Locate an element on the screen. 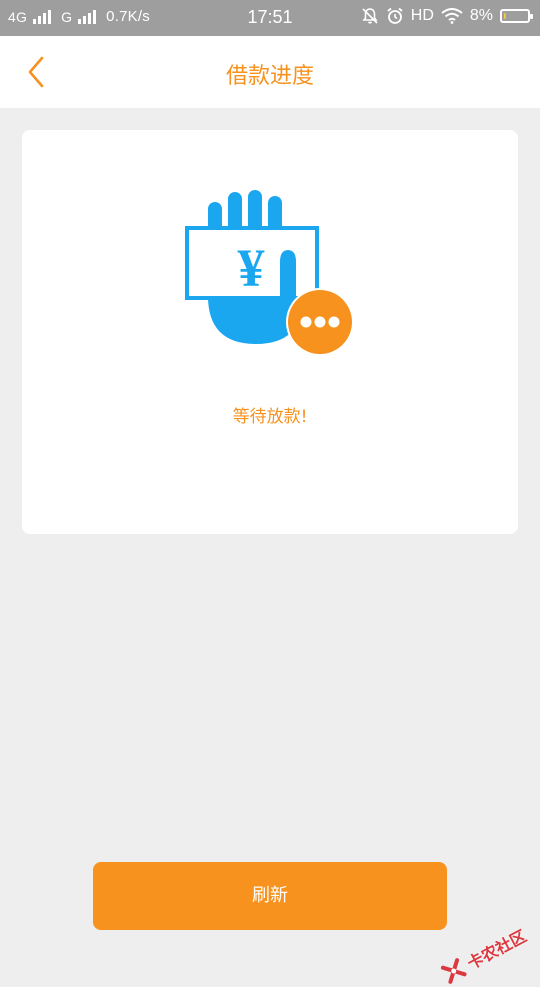 Image resolution: width=540 pixels, height=987 pixels. battery-fill is located at coordinates (505, 16).